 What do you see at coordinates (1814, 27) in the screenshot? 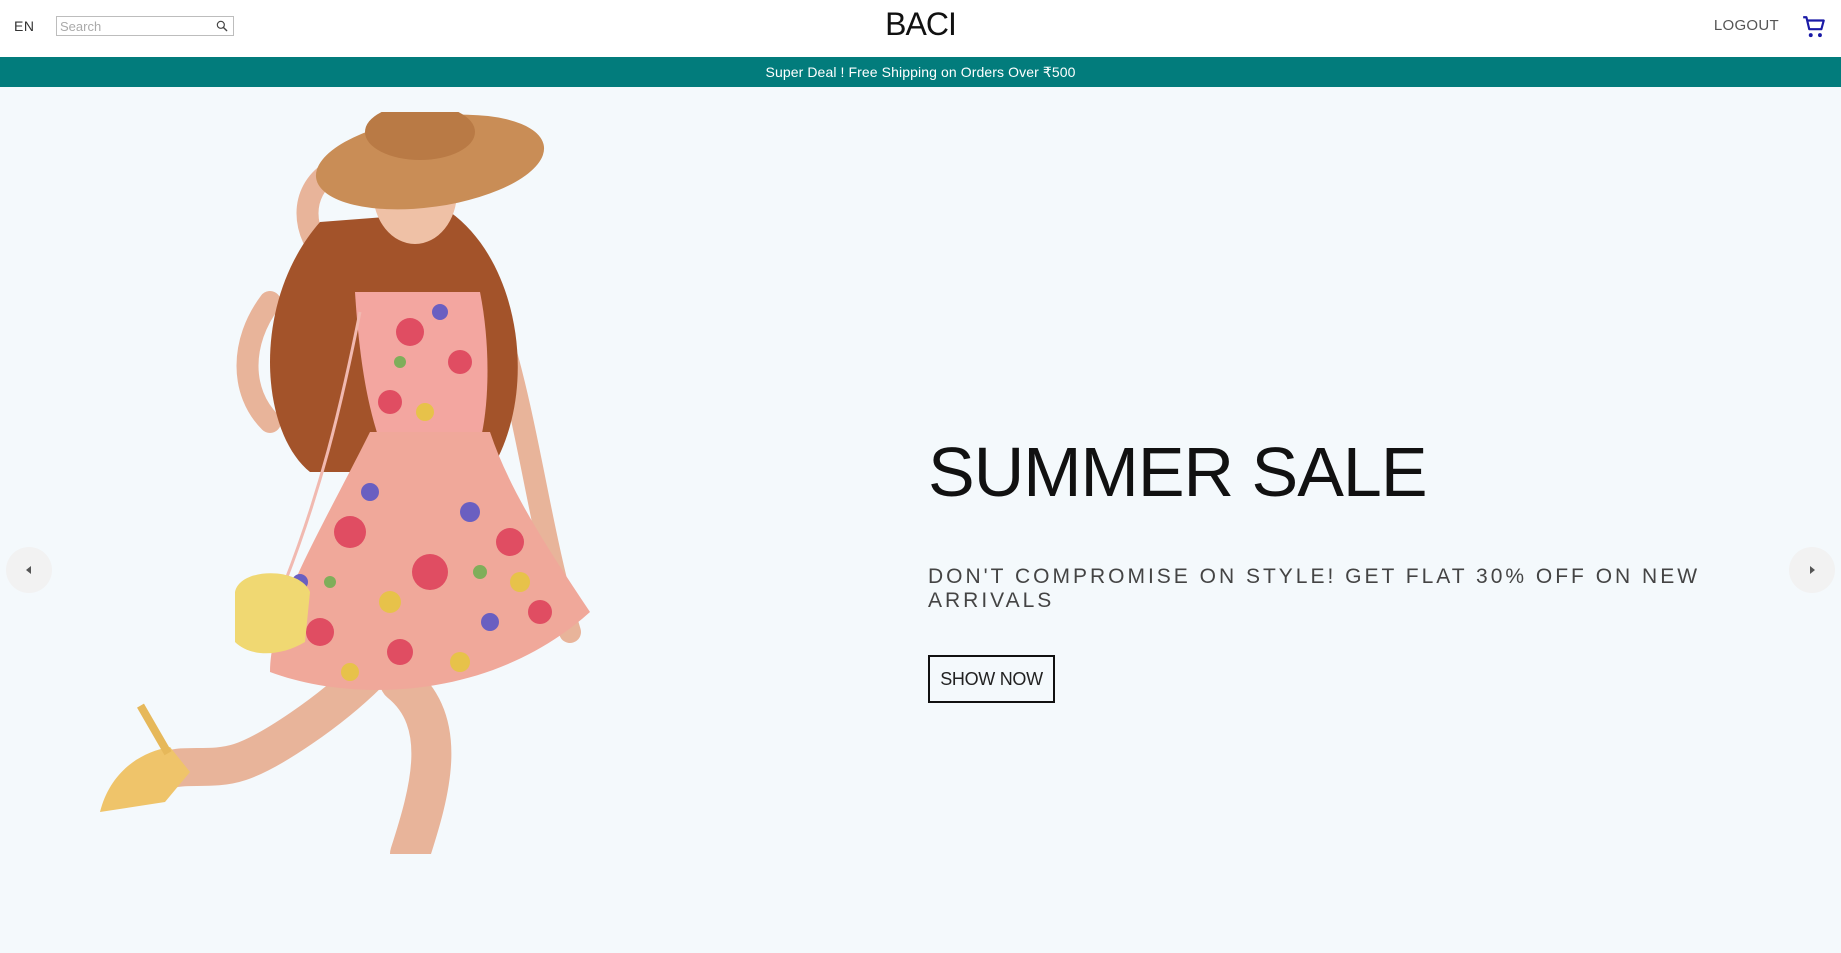
I see `shopping-cart-icon` at bounding box center [1814, 27].